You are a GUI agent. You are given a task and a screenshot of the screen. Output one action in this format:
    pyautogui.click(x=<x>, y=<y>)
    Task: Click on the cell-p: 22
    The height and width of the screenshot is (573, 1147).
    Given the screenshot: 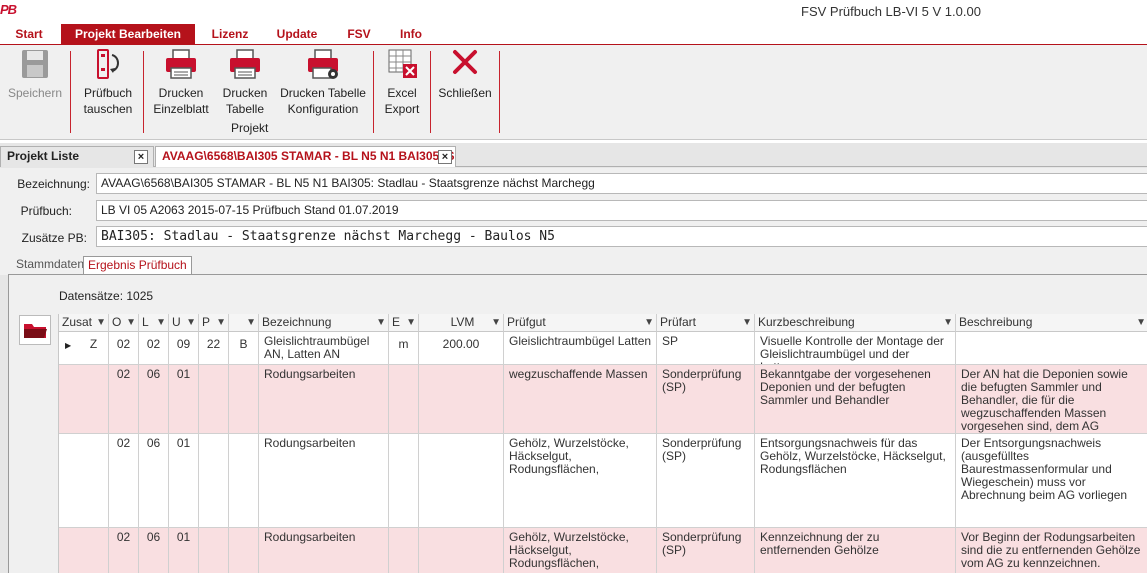 What is the action you would take?
    pyautogui.click(x=214, y=348)
    